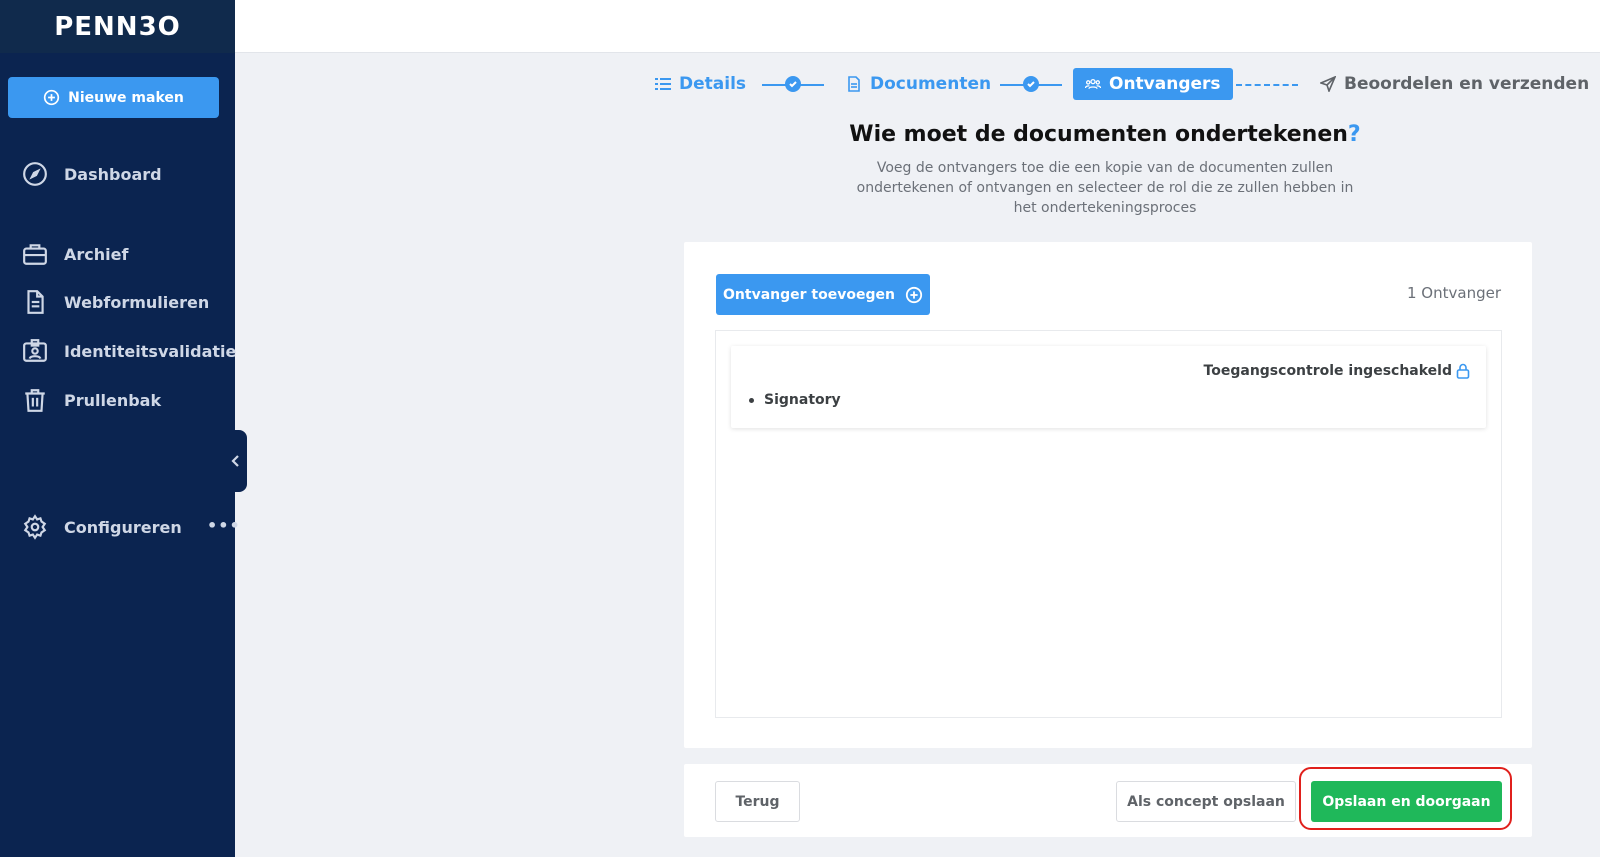 This screenshot has width=1600, height=857. What do you see at coordinates (757, 801) in the screenshot?
I see `back-button: Terug` at bounding box center [757, 801].